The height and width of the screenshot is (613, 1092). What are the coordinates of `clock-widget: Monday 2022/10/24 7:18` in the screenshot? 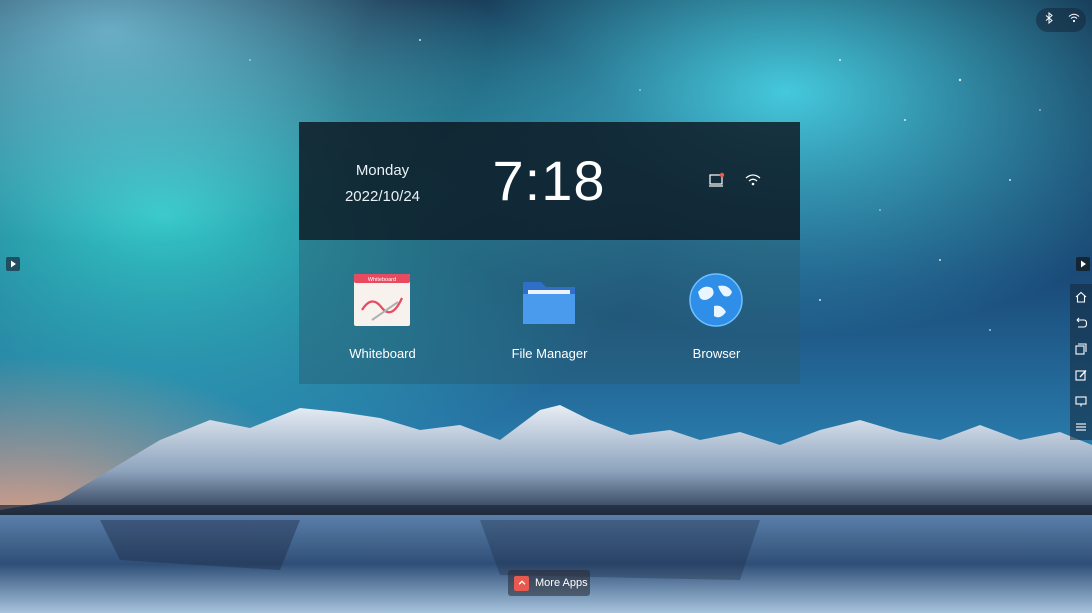 It's located at (549, 181).